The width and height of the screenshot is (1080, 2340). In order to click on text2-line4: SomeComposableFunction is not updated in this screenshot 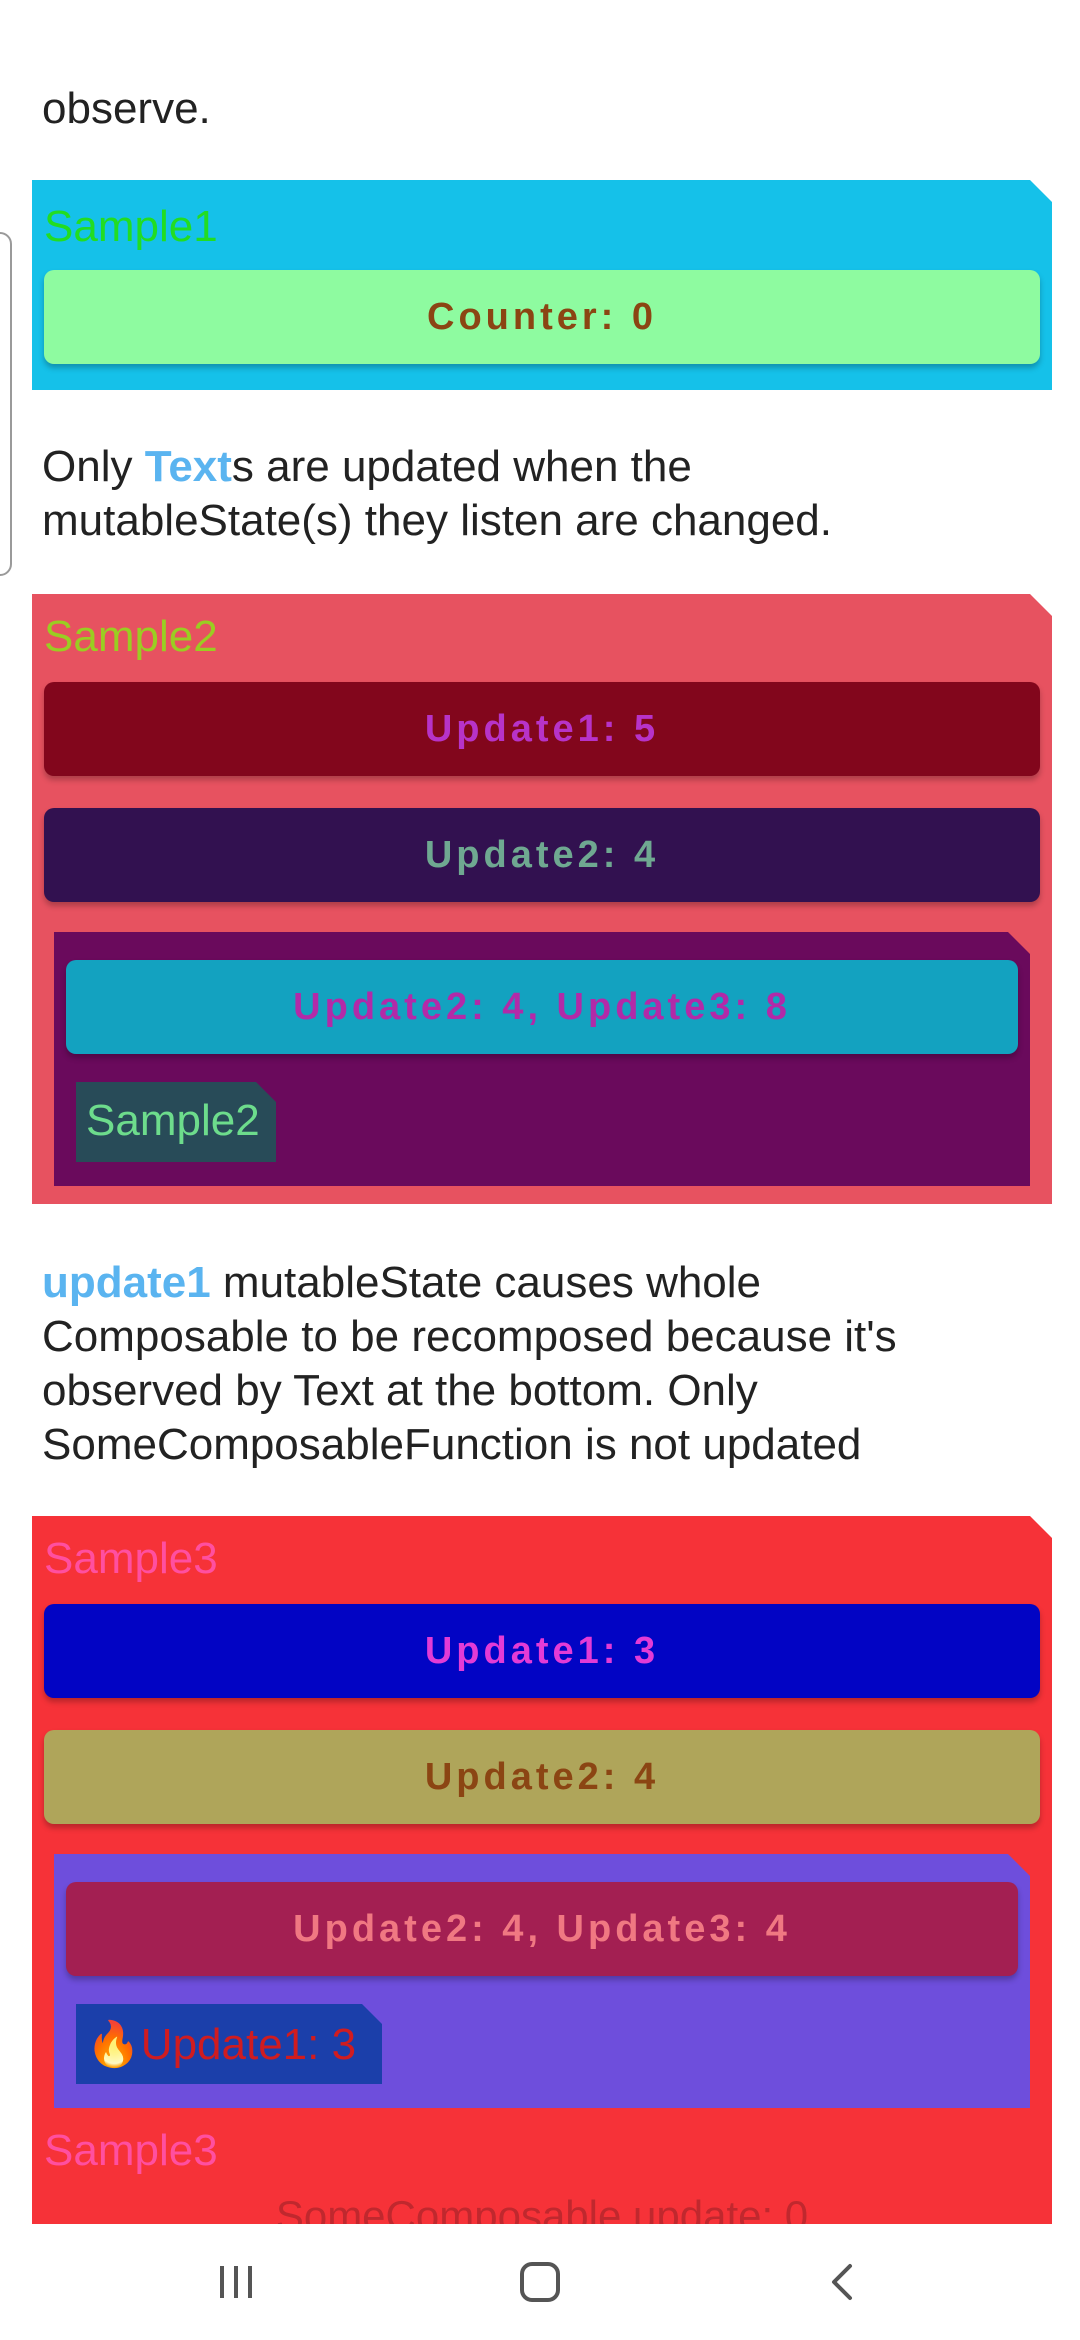, I will do `click(452, 1444)`.